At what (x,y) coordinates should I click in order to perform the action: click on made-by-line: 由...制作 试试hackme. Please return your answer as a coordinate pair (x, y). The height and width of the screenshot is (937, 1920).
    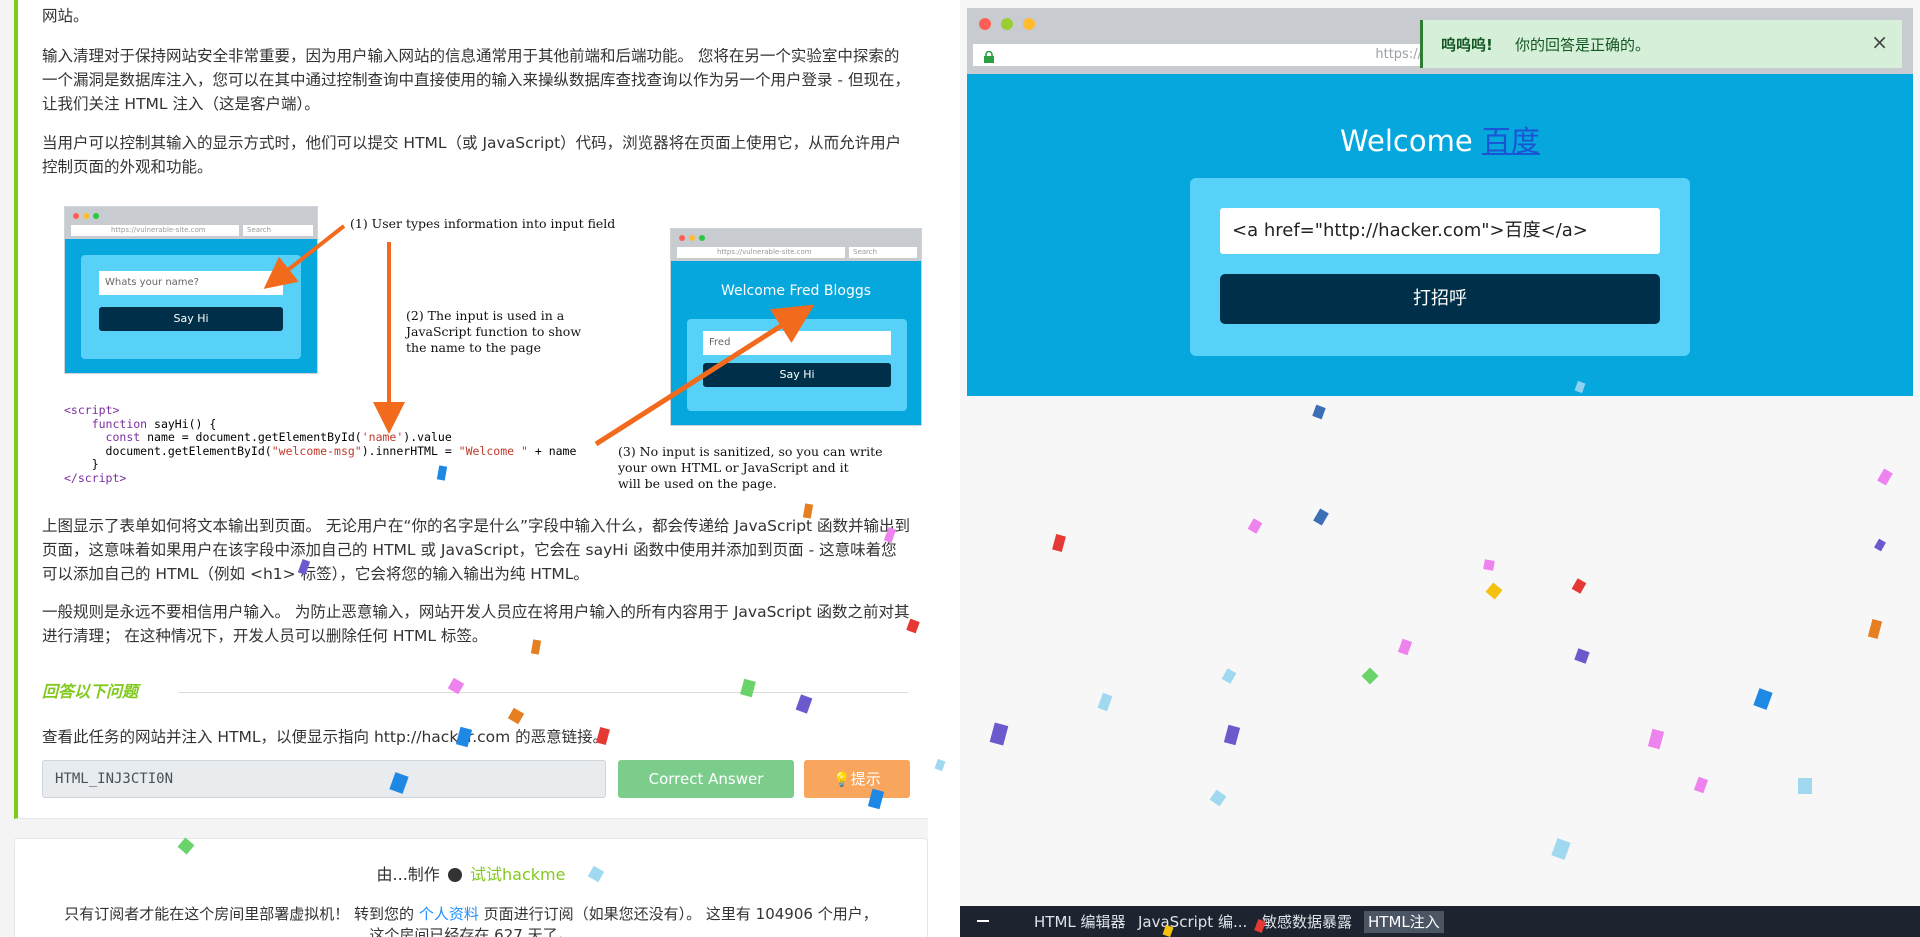
    Looking at the image, I should click on (471, 873).